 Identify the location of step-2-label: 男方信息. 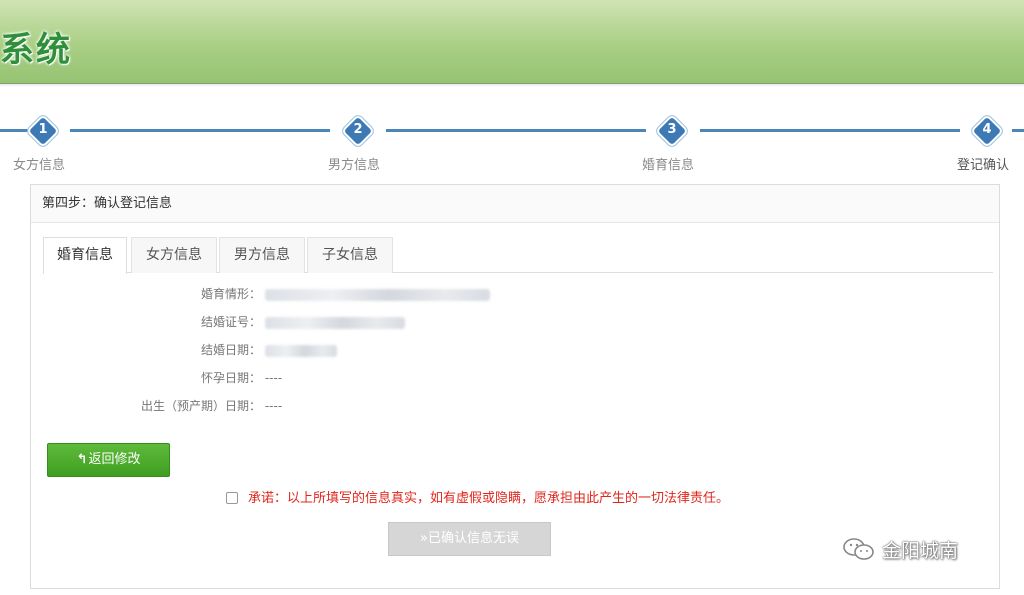
(354, 165).